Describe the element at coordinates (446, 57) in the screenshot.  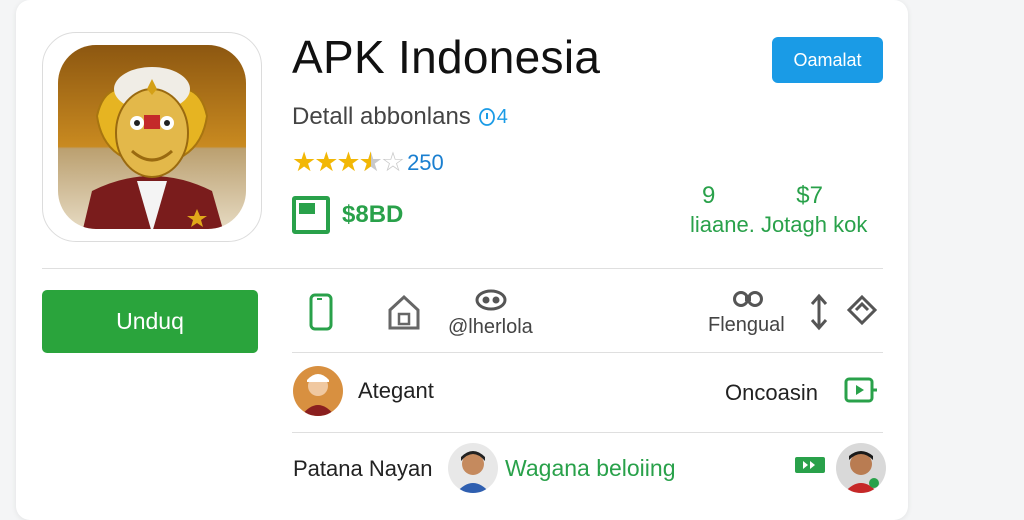
I see `app-title: APK Indonesia` at that location.